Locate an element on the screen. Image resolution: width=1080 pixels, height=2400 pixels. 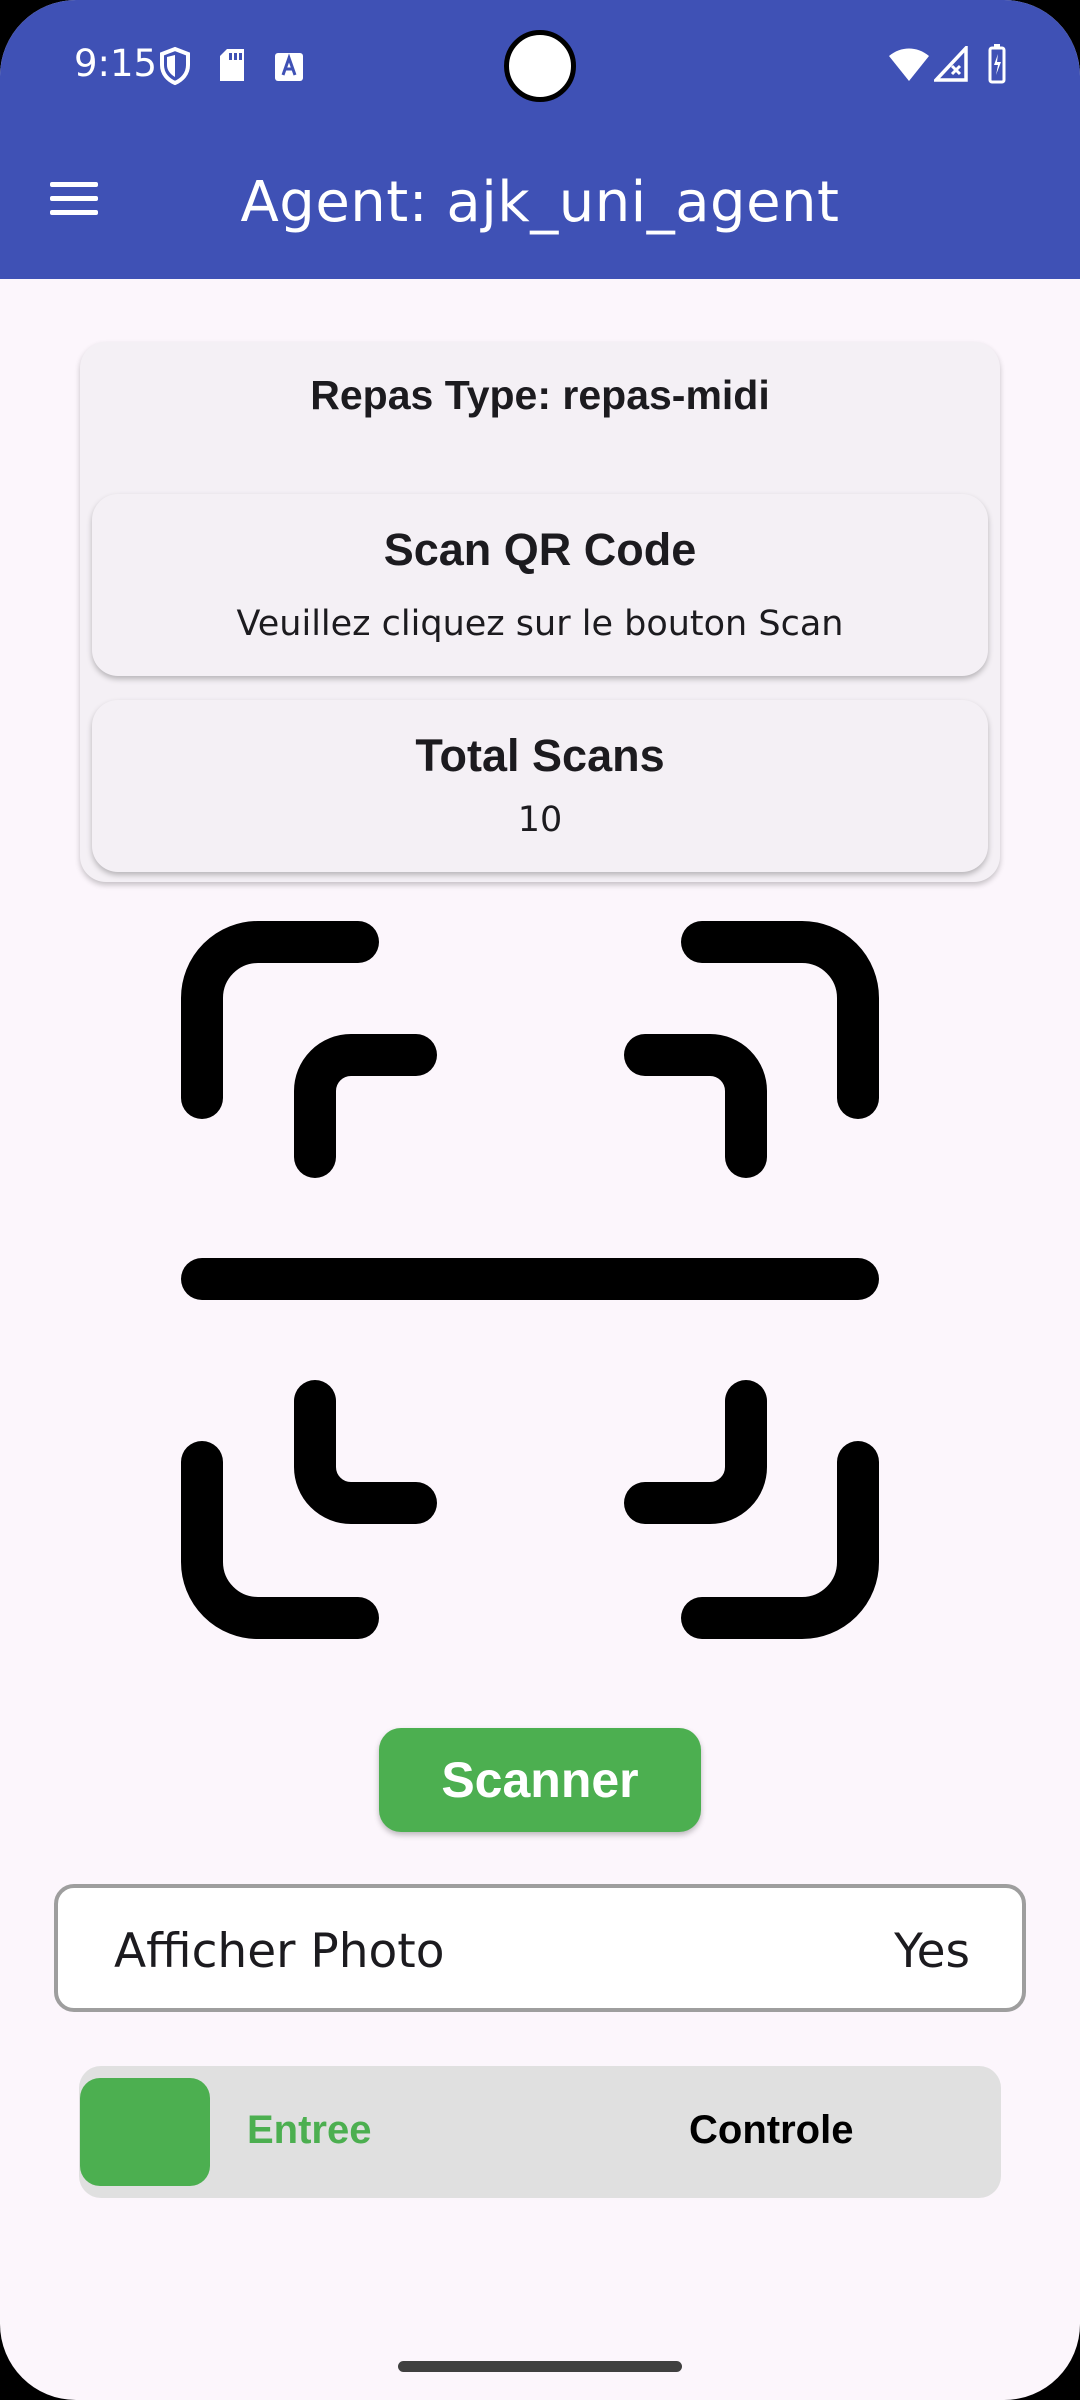
signal-icon is located at coordinates (951, 64).